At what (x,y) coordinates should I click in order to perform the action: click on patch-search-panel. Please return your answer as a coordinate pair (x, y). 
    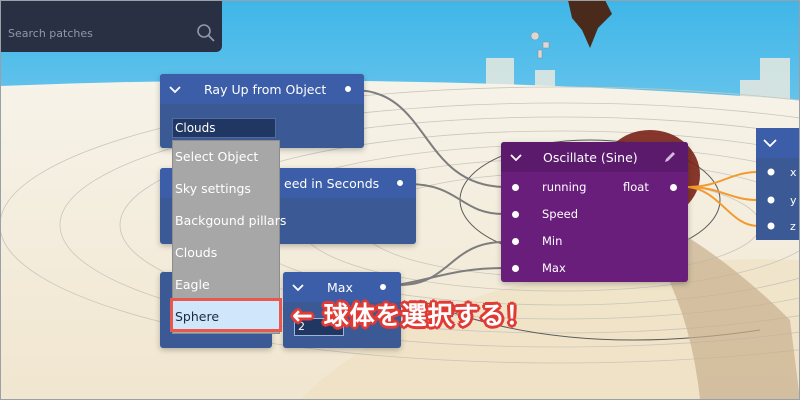
    Looking at the image, I should click on (111, 26).